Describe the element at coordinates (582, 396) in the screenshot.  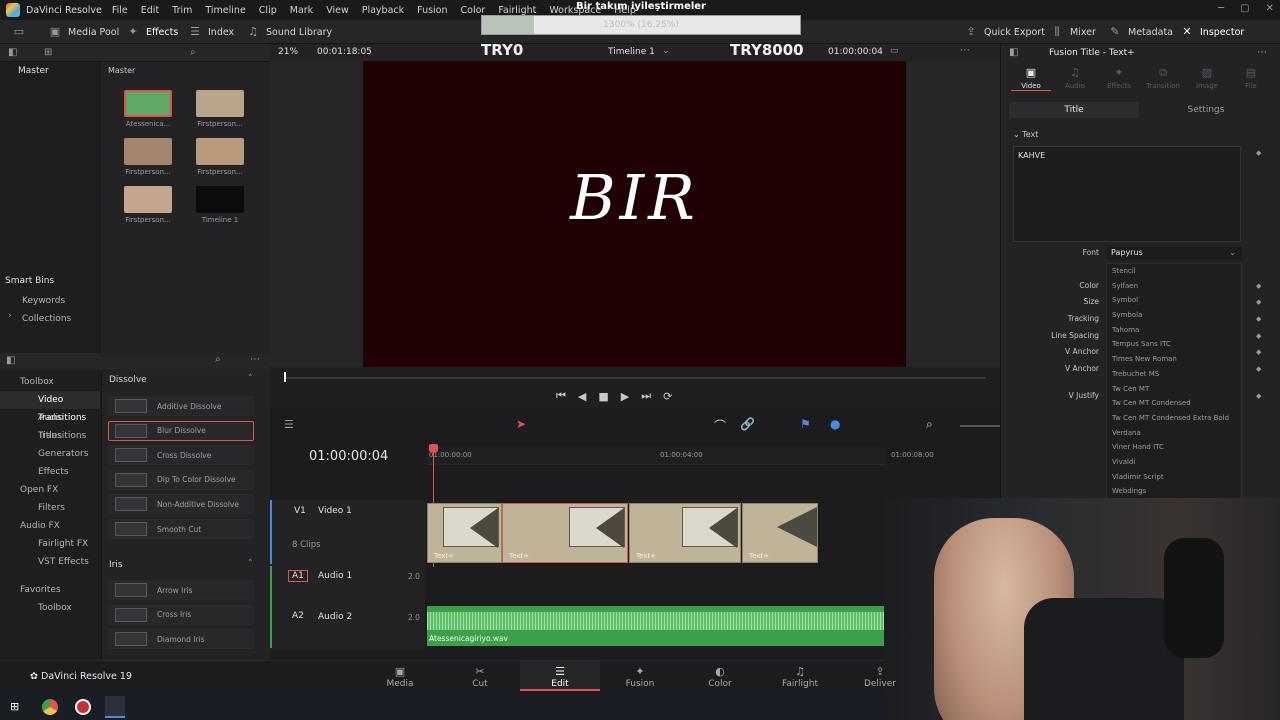
I see `play-reverse-icon: ◀` at that location.